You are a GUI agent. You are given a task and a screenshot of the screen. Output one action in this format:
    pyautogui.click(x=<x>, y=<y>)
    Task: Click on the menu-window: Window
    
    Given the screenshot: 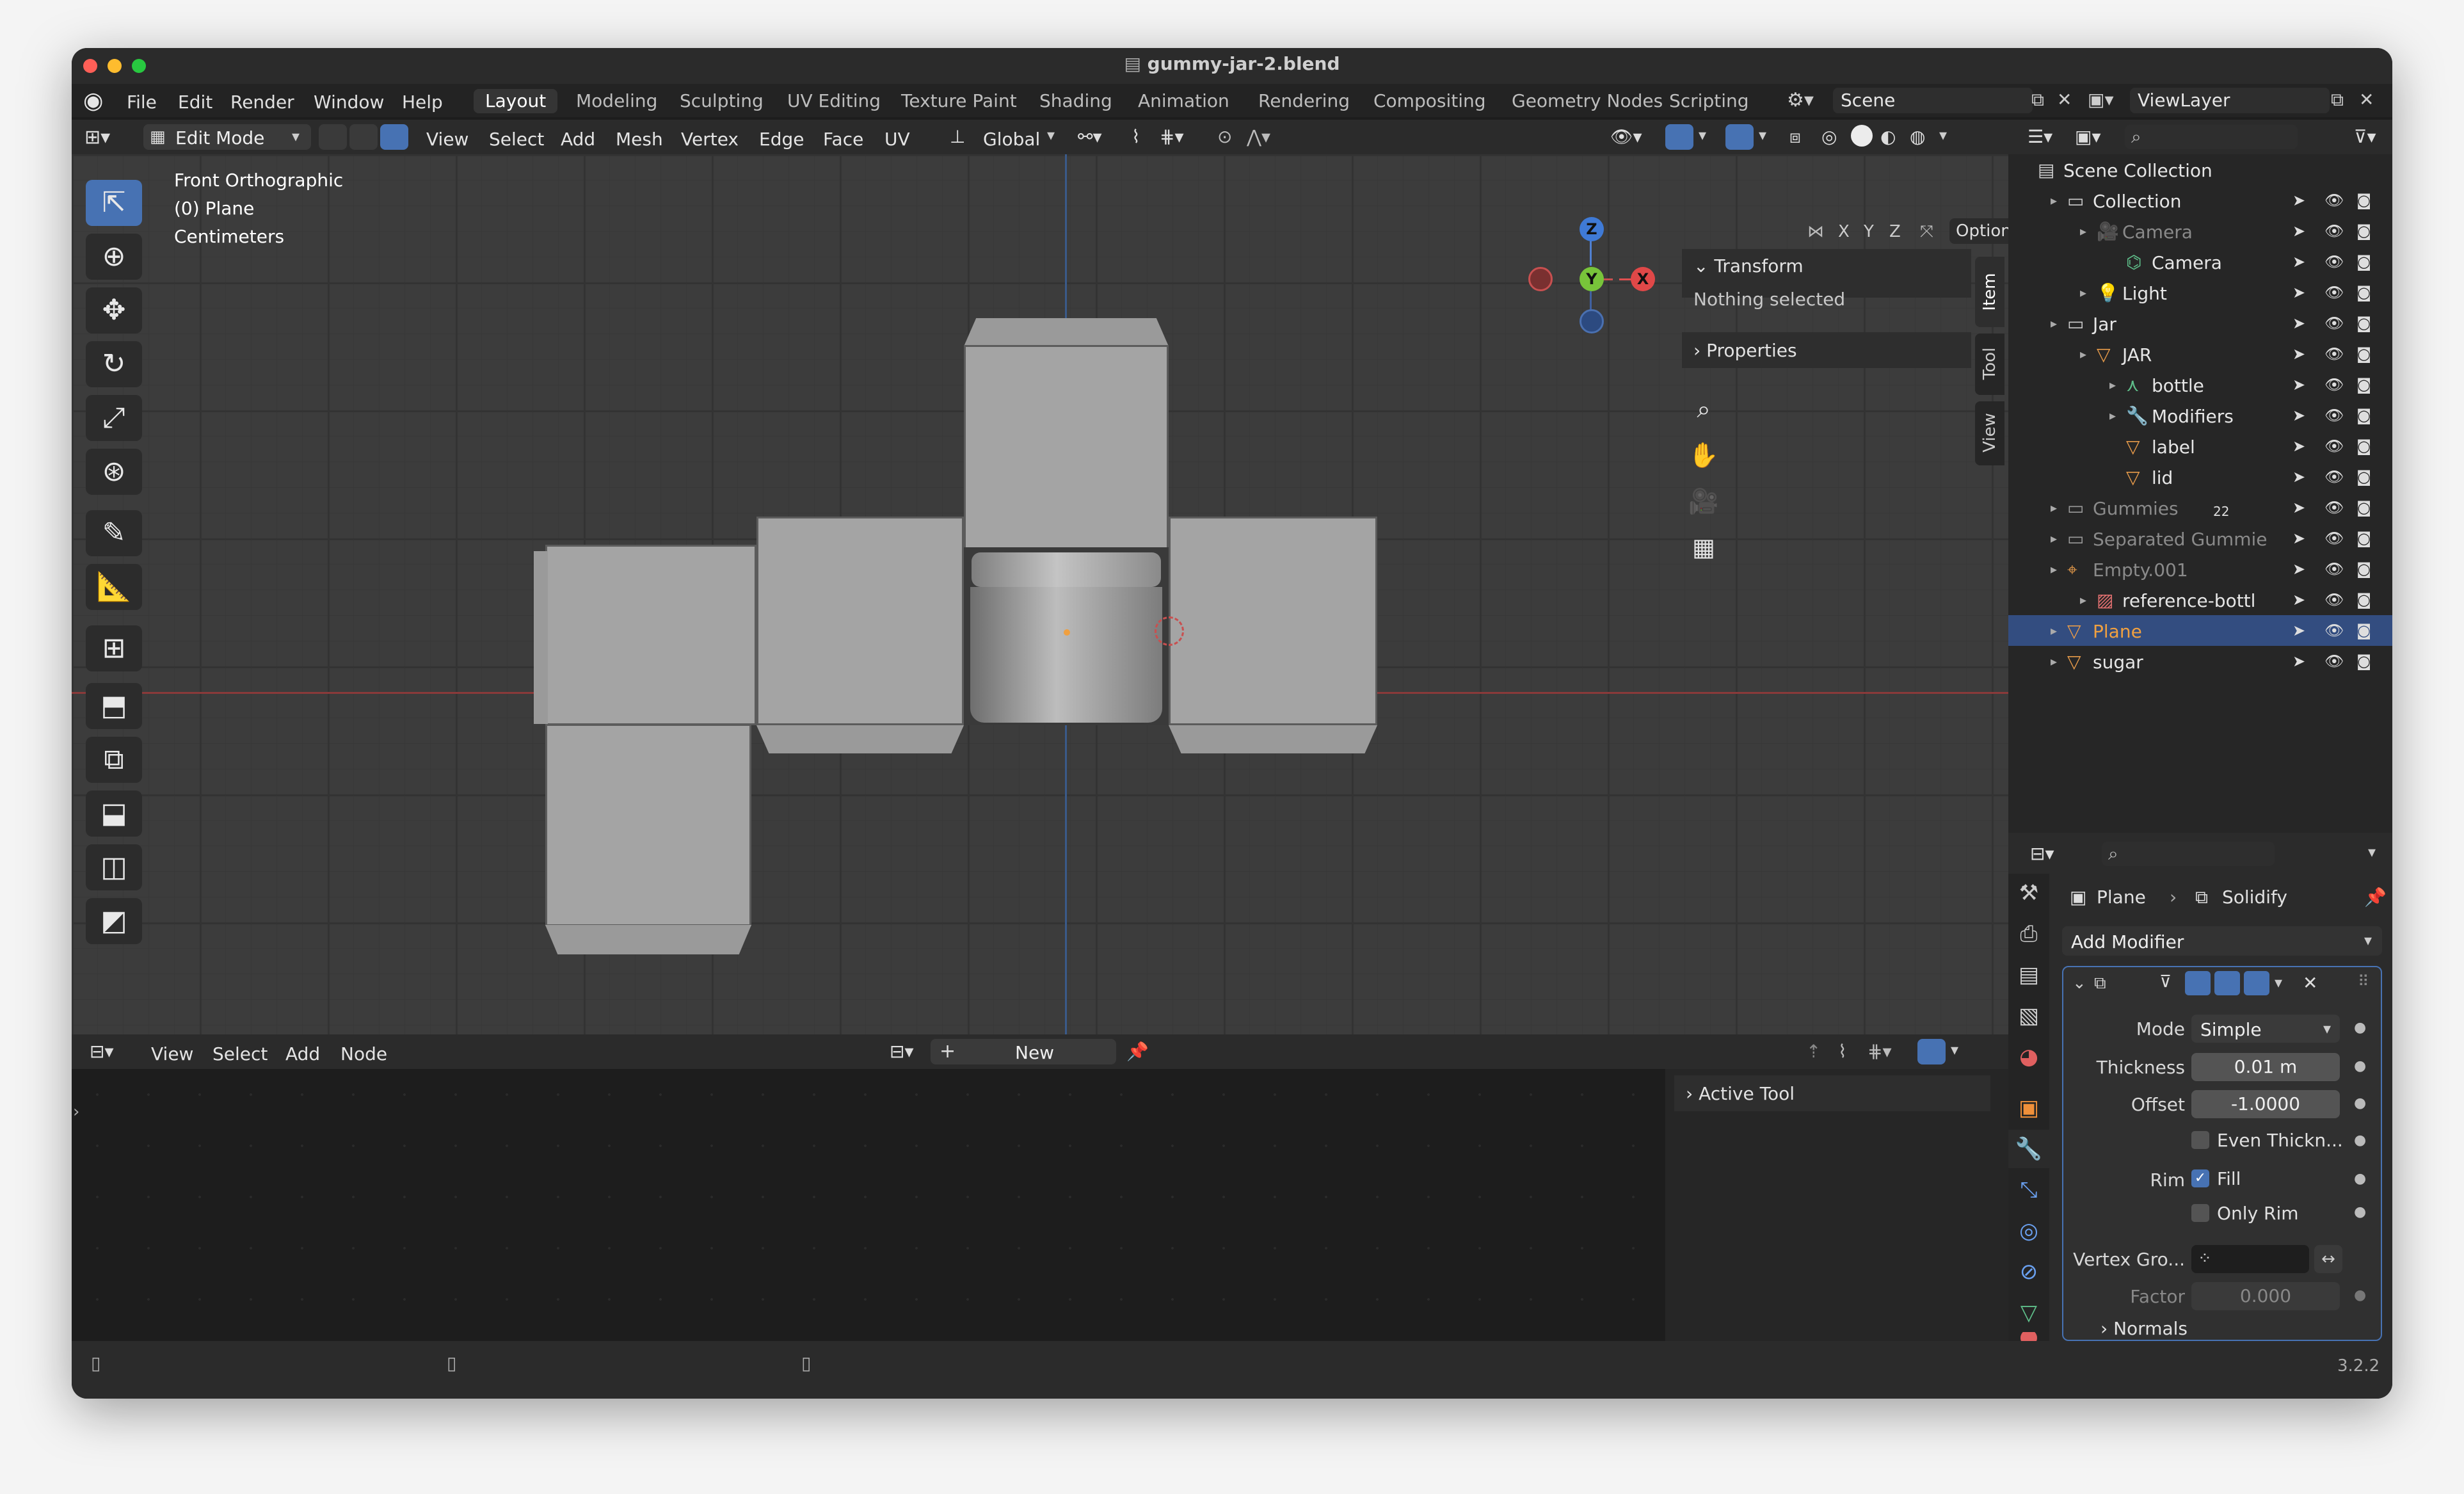 What is the action you would take?
    pyautogui.click(x=349, y=102)
    